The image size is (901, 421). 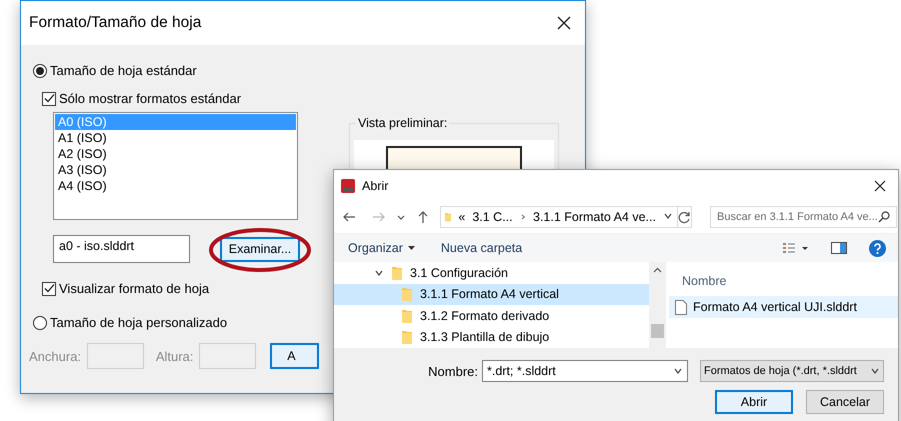 What do you see at coordinates (754, 402) in the screenshot?
I see `dialog-button: Abrir` at bounding box center [754, 402].